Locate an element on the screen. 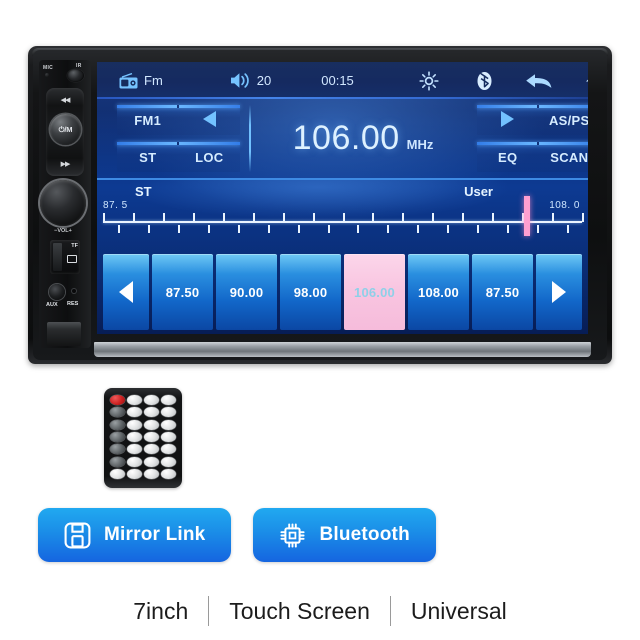  preset-button: 90.00 is located at coordinates (246, 292).